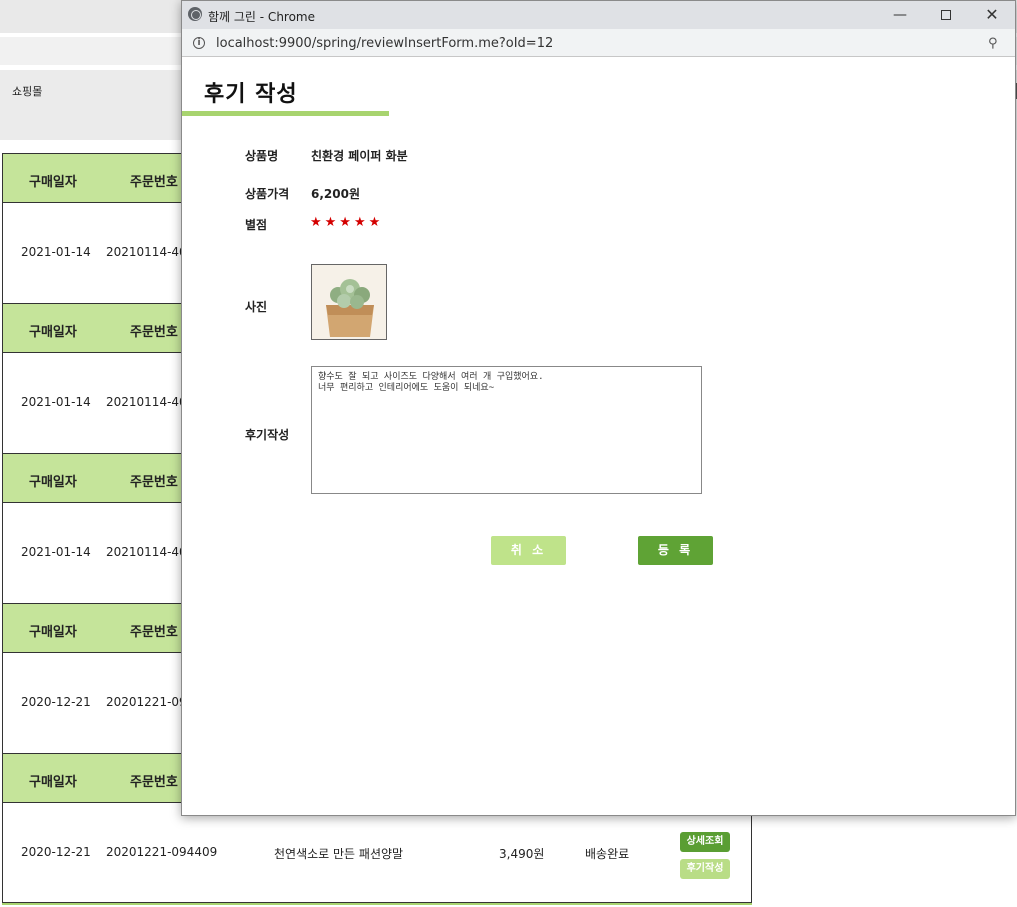  I want to click on globe-icon, so click(195, 14).